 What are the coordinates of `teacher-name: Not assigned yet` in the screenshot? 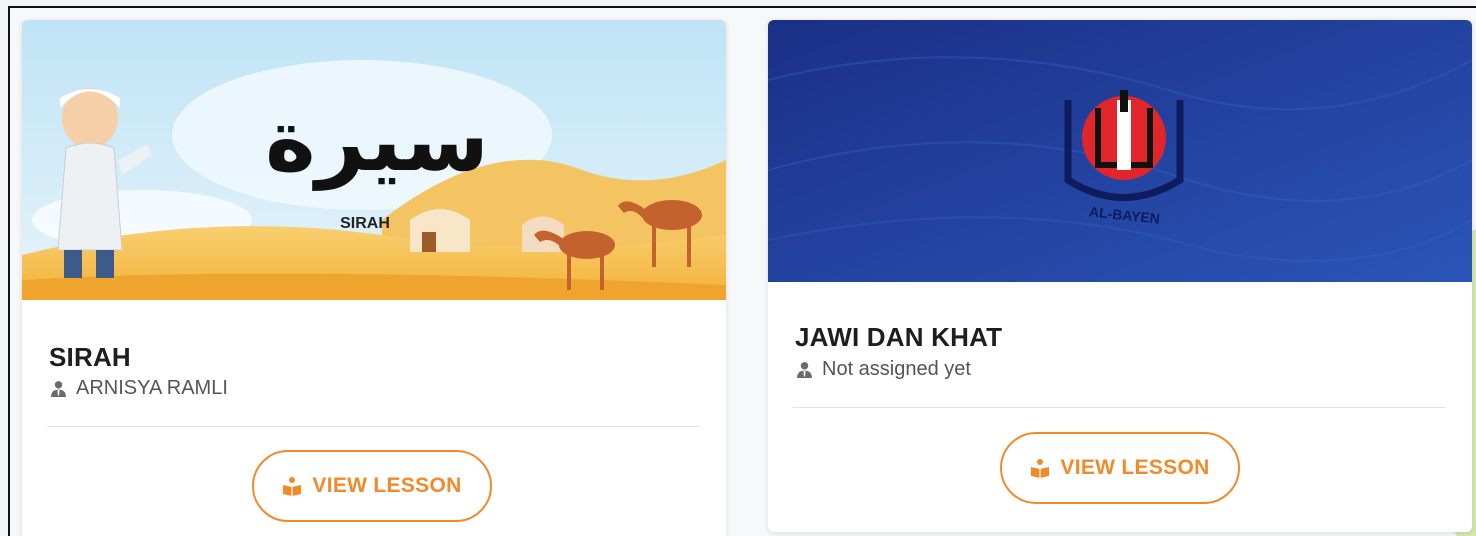 It's located at (896, 369).